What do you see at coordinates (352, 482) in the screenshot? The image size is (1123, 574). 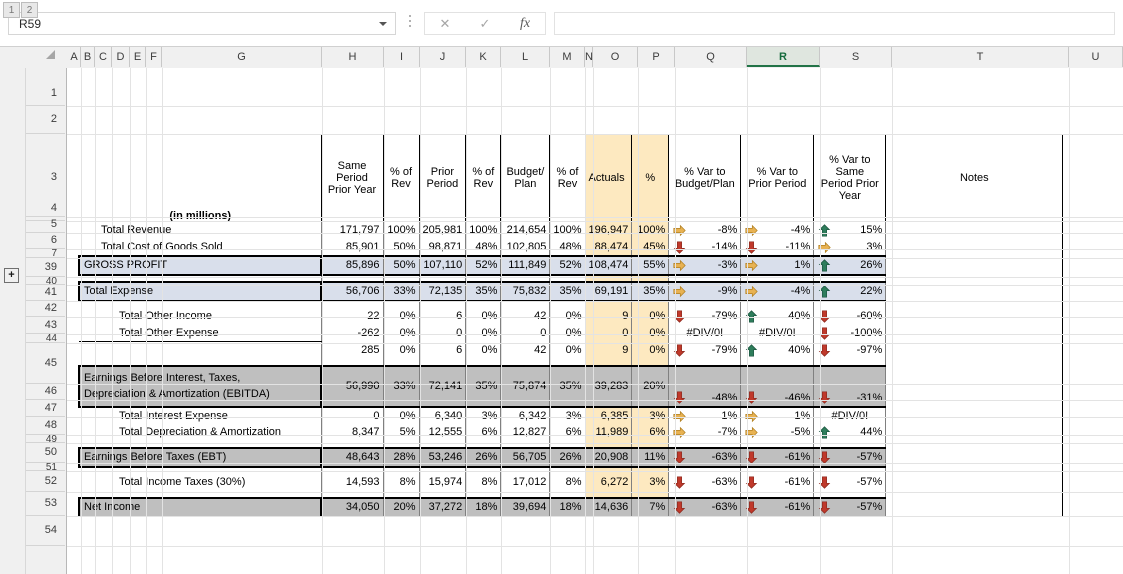 I see `cell-same-period-prior-year: 14,593` at bounding box center [352, 482].